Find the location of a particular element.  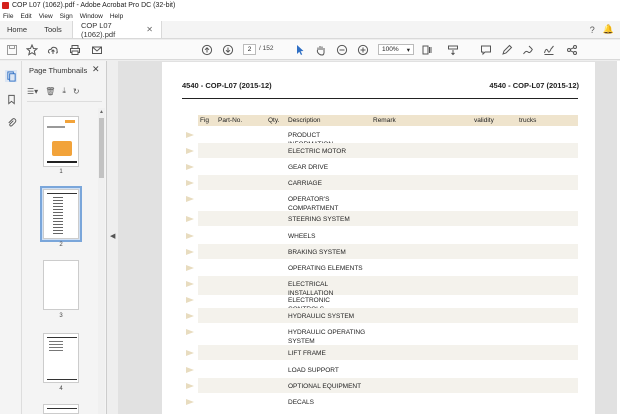

delete-page-icon: 🗑 is located at coordinates (50, 91).